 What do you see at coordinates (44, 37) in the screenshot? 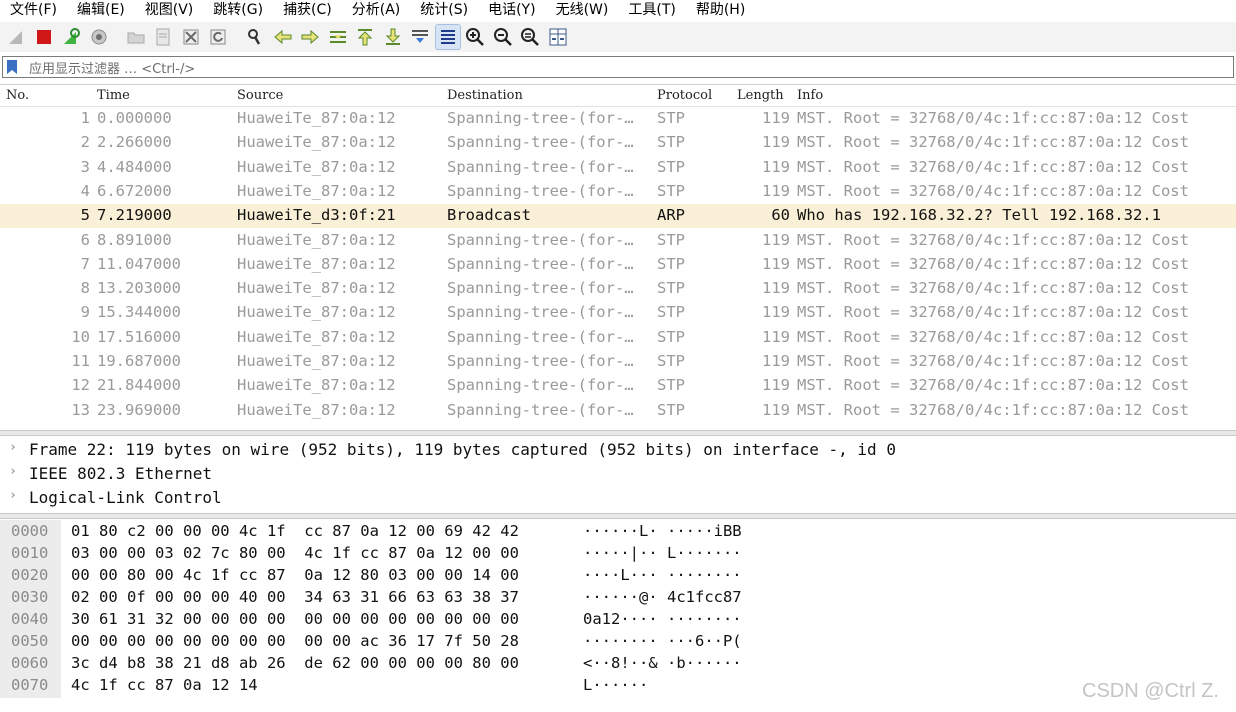
I see `stop-capture-icon` at bounding box center [44, 37].